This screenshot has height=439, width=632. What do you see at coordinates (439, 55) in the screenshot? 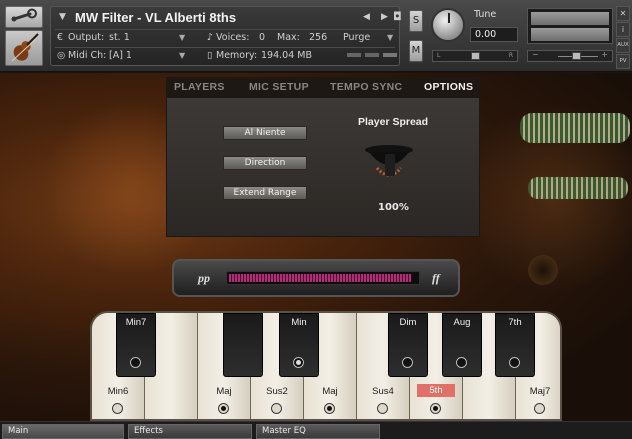
I see `pan-left-label: L` at bounding box center [439, 55].